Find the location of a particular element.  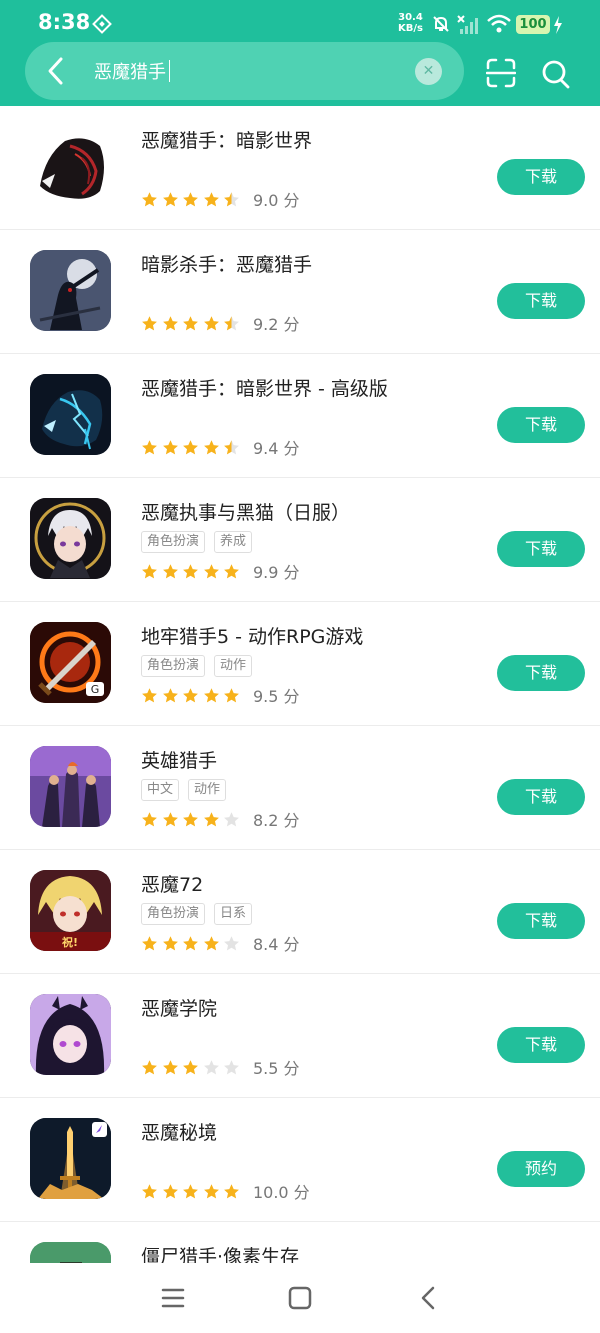

anime-demon-girl-icon is located at coordinates (70, 1034).